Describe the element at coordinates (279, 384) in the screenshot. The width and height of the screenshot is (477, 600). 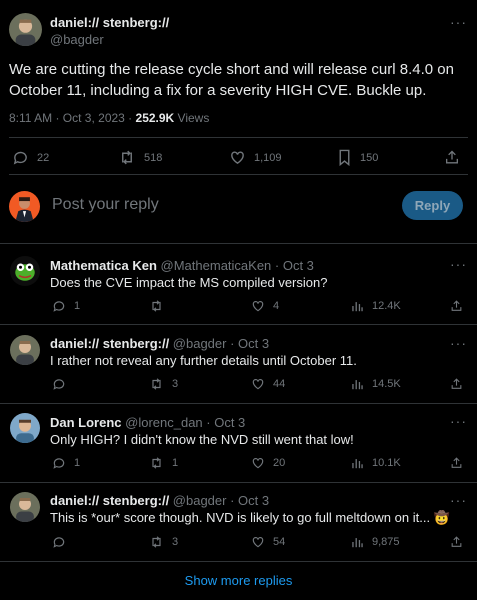
I see `like-count: 44` at that location.